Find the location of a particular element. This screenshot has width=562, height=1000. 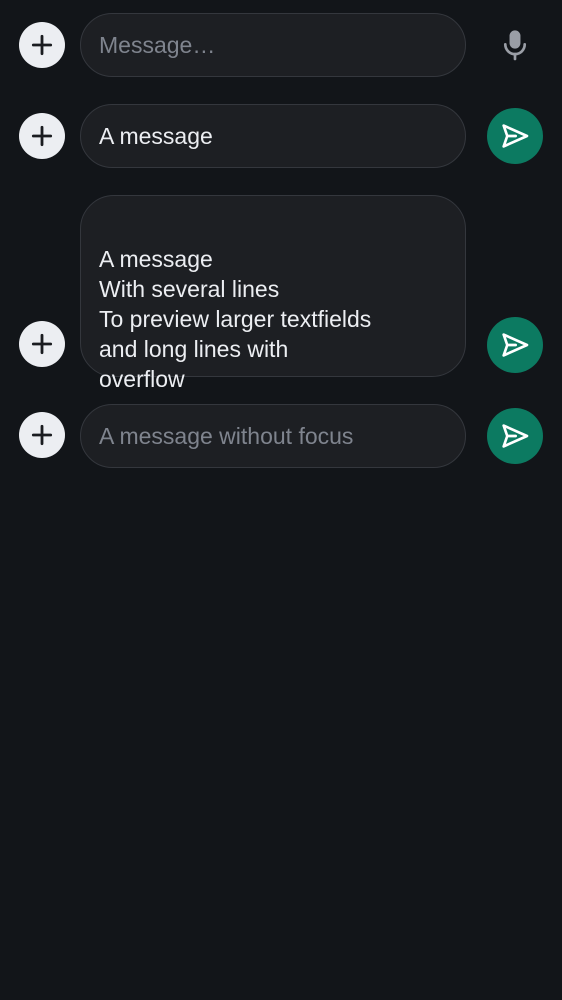

microphone-button is located at coordinates (515, 45).